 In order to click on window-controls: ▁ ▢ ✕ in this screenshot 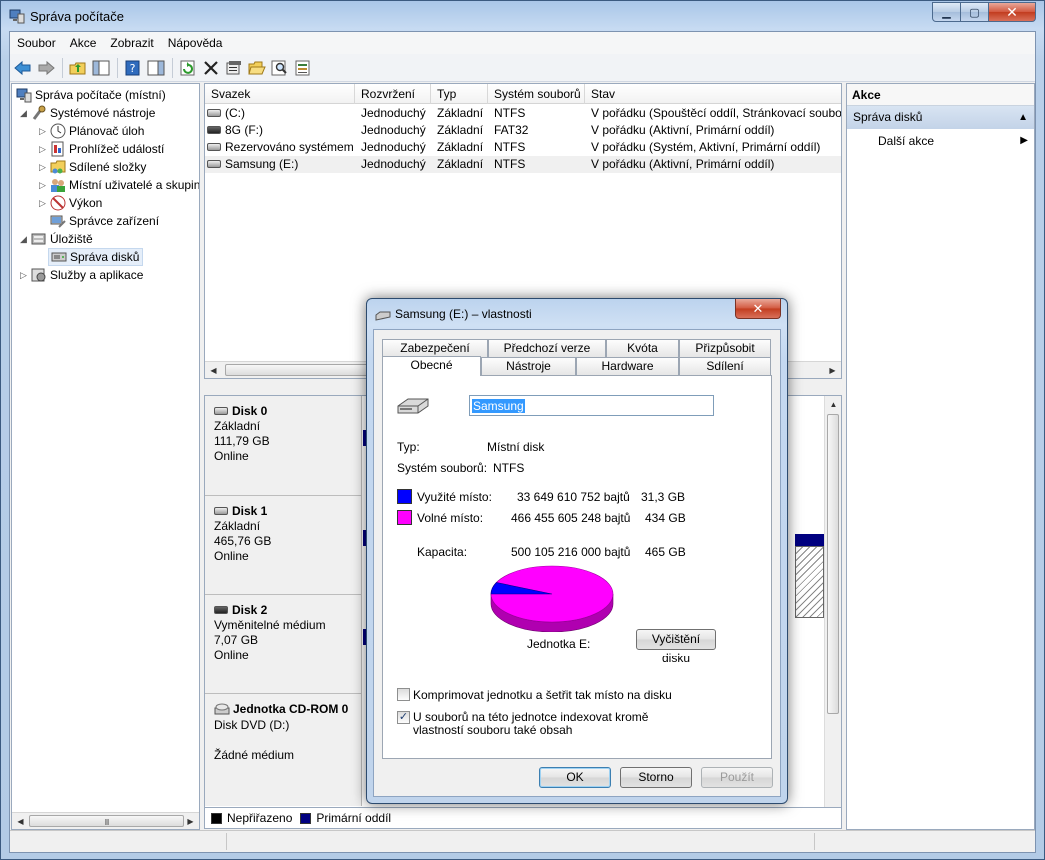, I will do `click(984, 12)`.